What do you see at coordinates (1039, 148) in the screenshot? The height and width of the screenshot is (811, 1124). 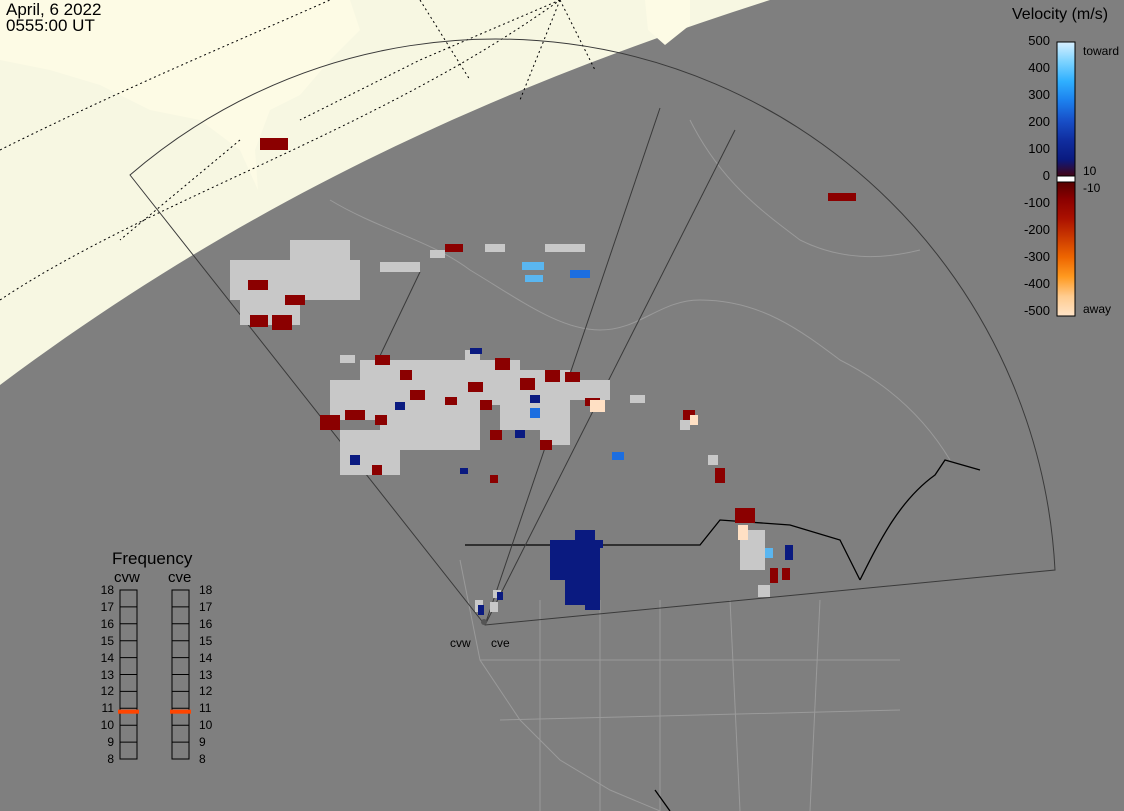 I see `velocity-tick-label: 100` at bounding box center [1039, 148].